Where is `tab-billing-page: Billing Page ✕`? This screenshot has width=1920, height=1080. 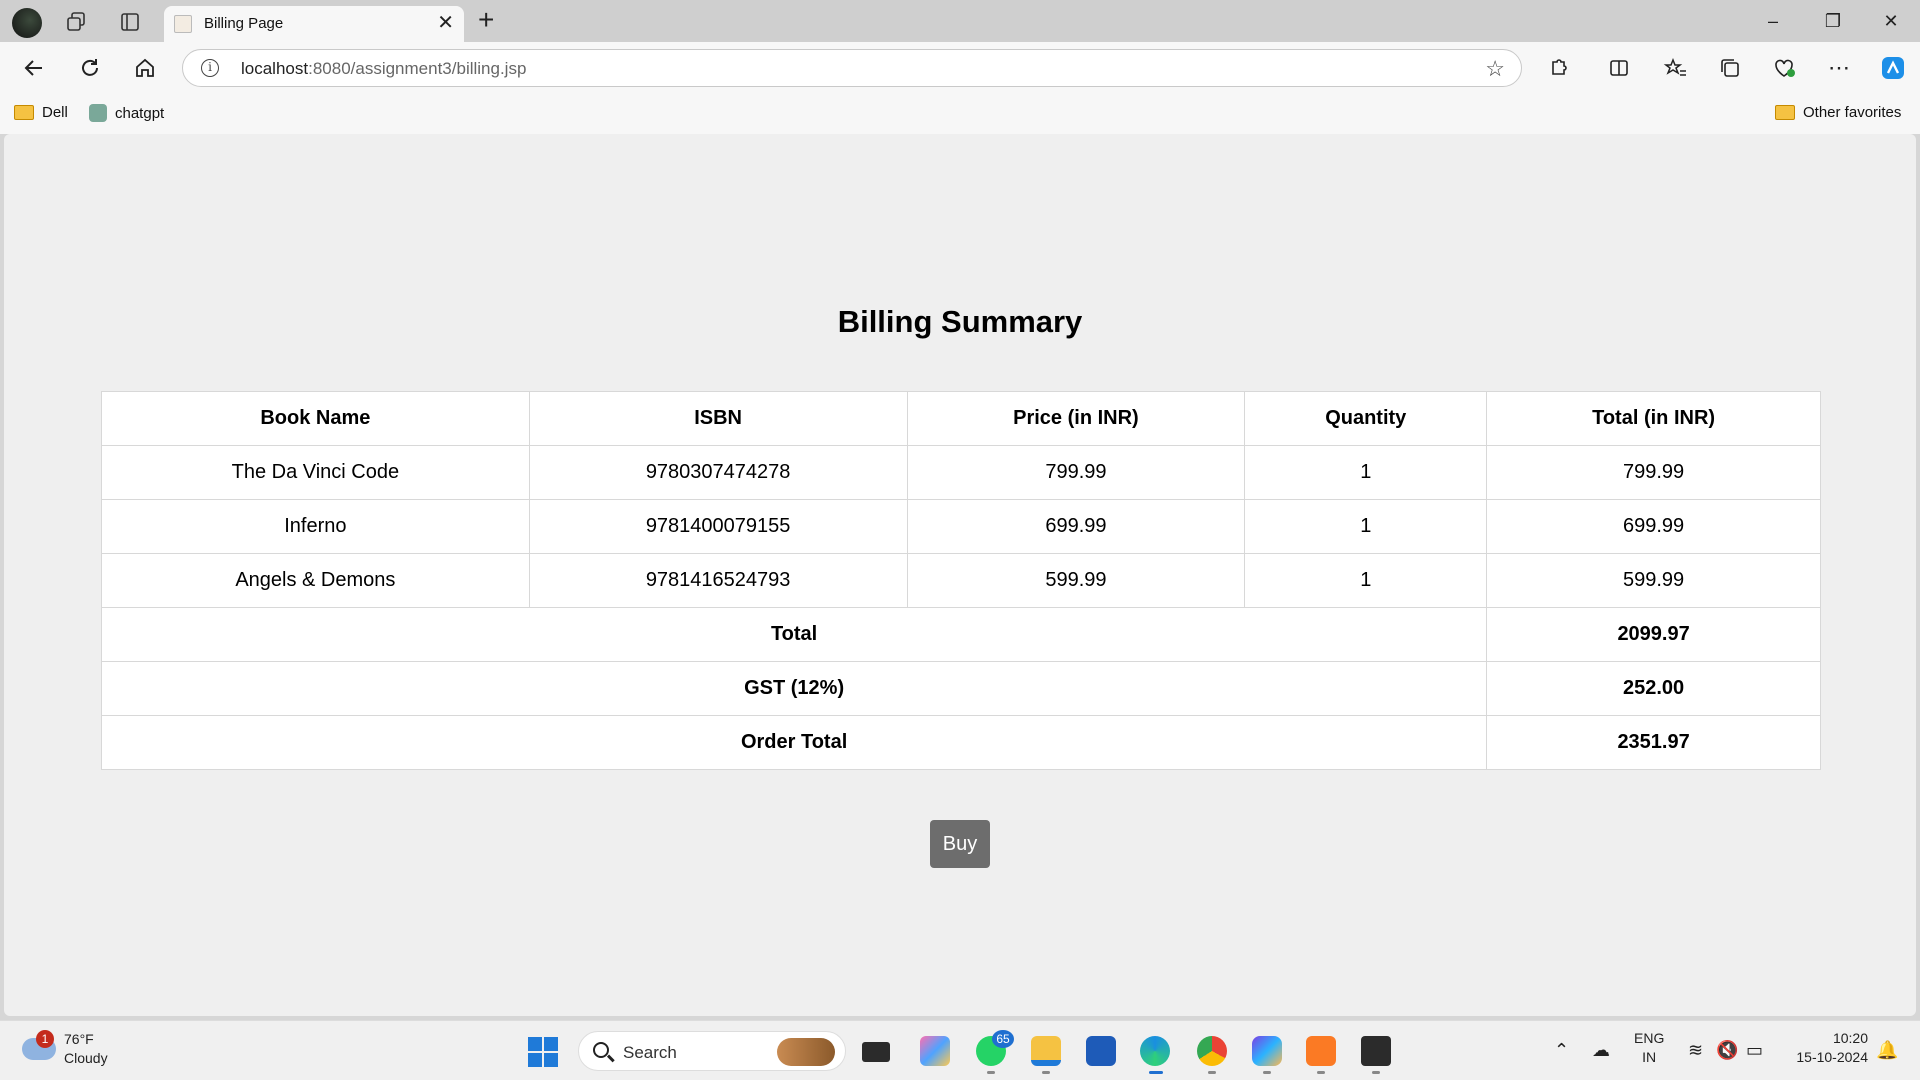
tab-billing-page: Billing Page ✕ is located at coordinates (314, 24).